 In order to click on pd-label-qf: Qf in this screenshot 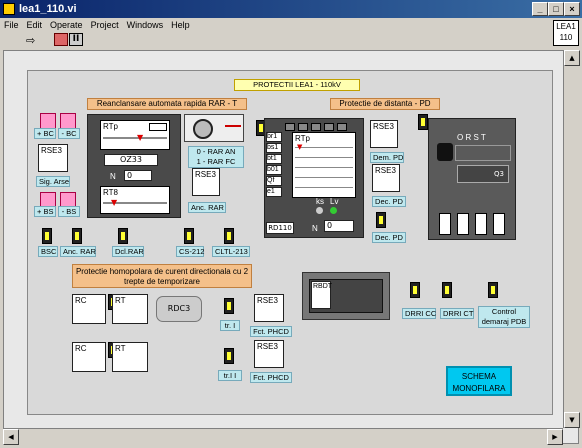, I will do `click(274, 181)`.